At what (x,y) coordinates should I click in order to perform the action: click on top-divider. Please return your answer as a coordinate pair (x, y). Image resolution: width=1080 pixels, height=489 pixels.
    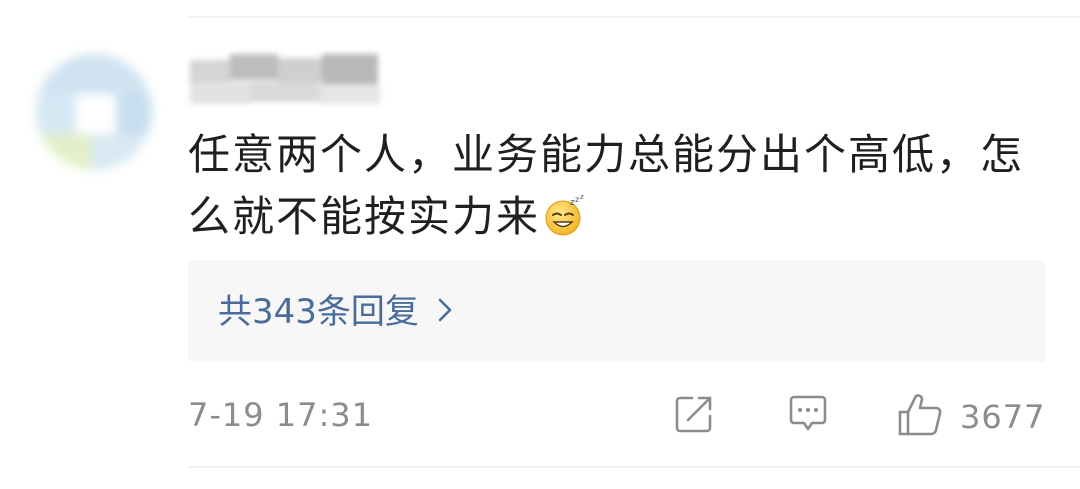
    Looking at the image, I should click on (634, 17).